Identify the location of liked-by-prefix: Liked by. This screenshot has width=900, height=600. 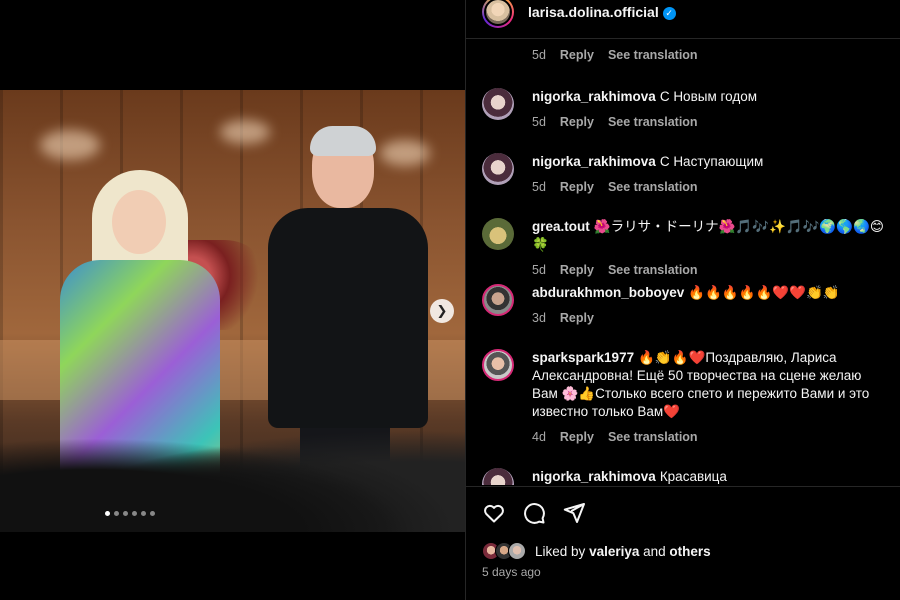
(560, 551).